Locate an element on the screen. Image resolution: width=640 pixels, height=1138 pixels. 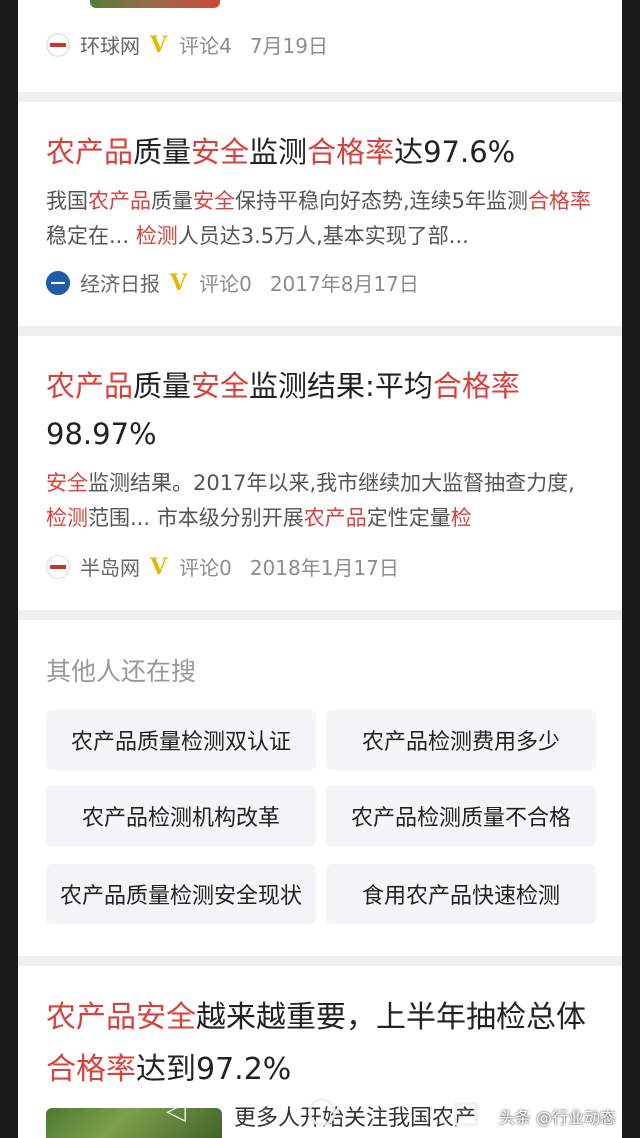
text-segment: 监测结果。2017年以来,我市继续加大监督抽查力度, is located at coordinates (331, 483).